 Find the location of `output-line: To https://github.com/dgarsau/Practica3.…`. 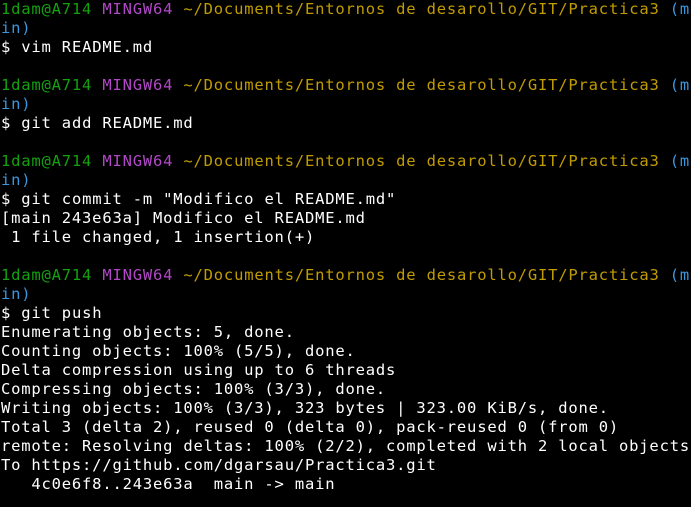

output-line: To https://github.com/dgarsau/Practica3.… is located at coordinates (219, 465).